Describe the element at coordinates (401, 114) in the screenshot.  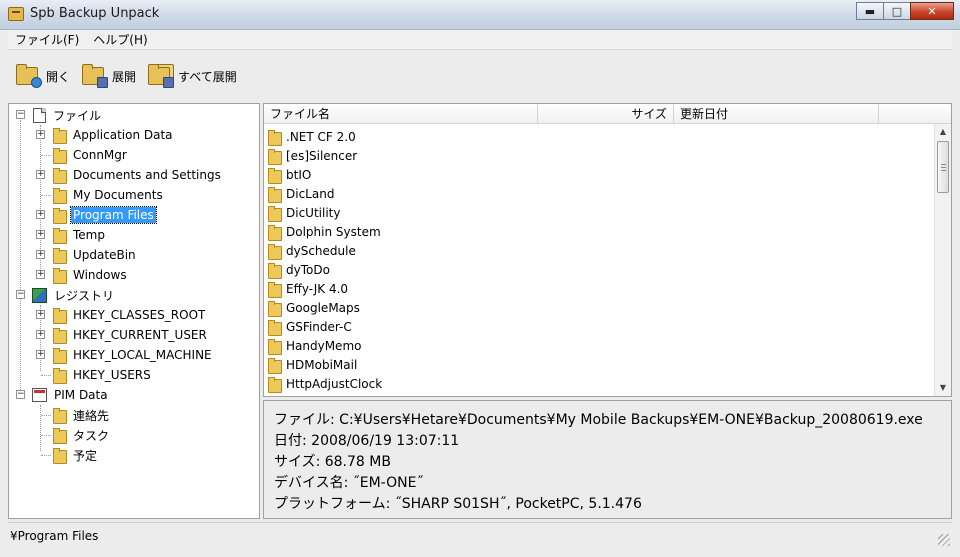
I see `column-header-name: ファイル名` at that location.